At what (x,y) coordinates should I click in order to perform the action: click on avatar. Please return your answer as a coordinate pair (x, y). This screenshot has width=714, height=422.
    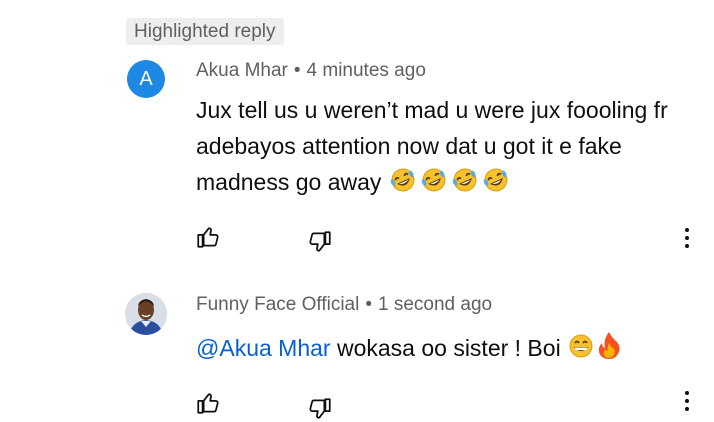
    Looking at the image, I should click on (146, 314).